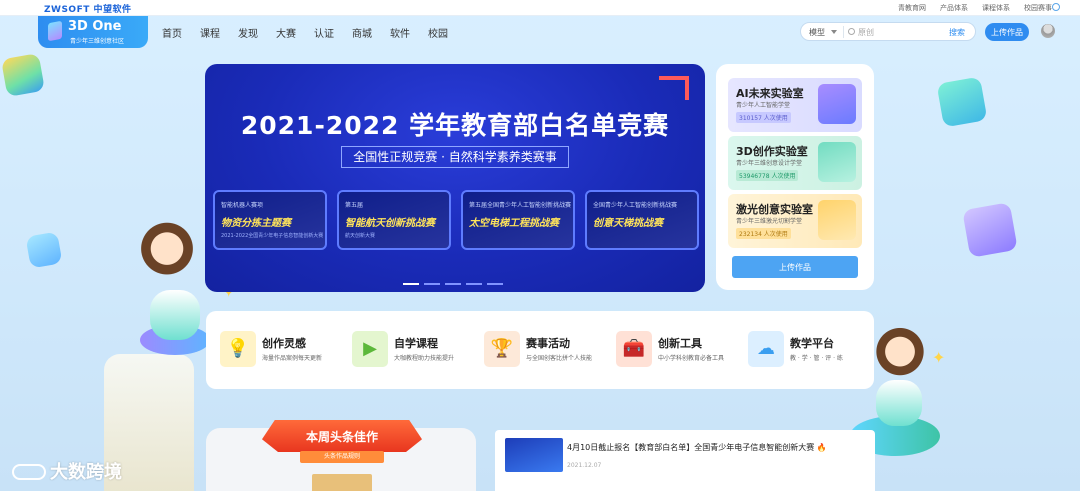 Image resolution: width=1080 pixels, height=491 pixels. I want to click on watermark: 大数跨境, so click(67, 471).